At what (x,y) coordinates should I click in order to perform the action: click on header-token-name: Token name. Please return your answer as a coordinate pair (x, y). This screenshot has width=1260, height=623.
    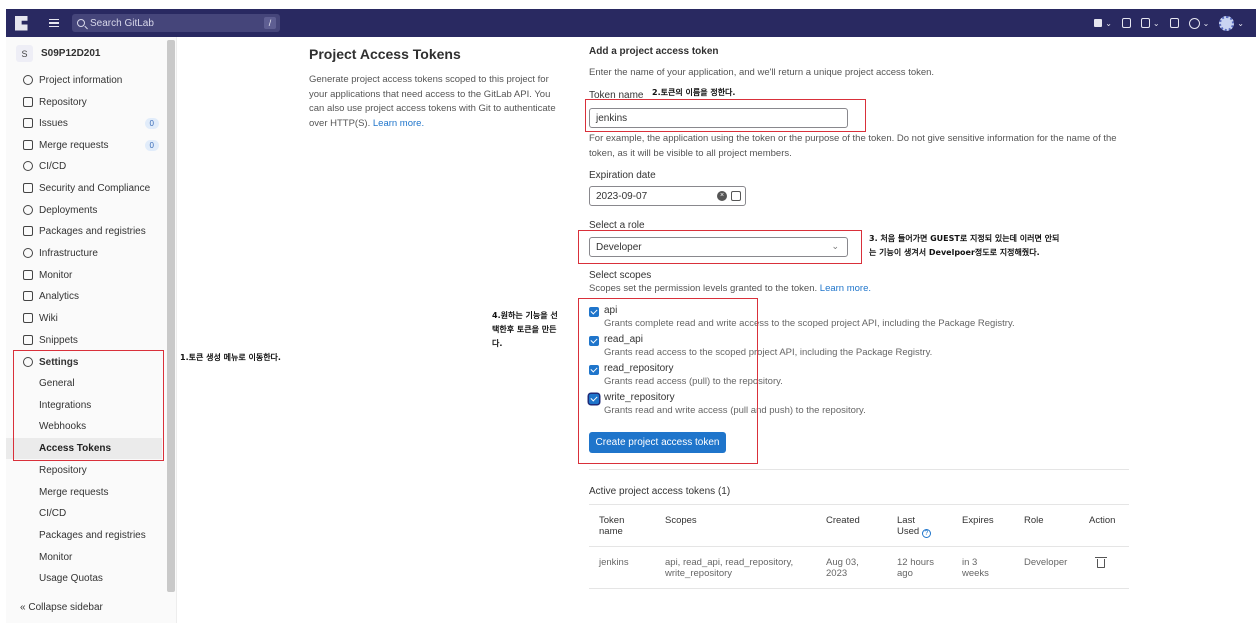
    Looking at the image, I should click on (612, 526).